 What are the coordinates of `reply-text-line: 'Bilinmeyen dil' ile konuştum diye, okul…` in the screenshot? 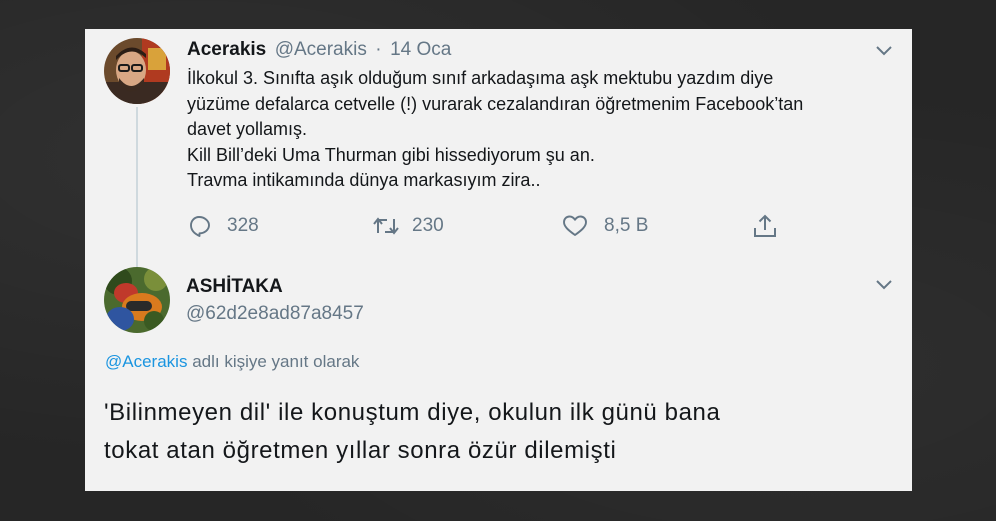 It's located at (412, 412).